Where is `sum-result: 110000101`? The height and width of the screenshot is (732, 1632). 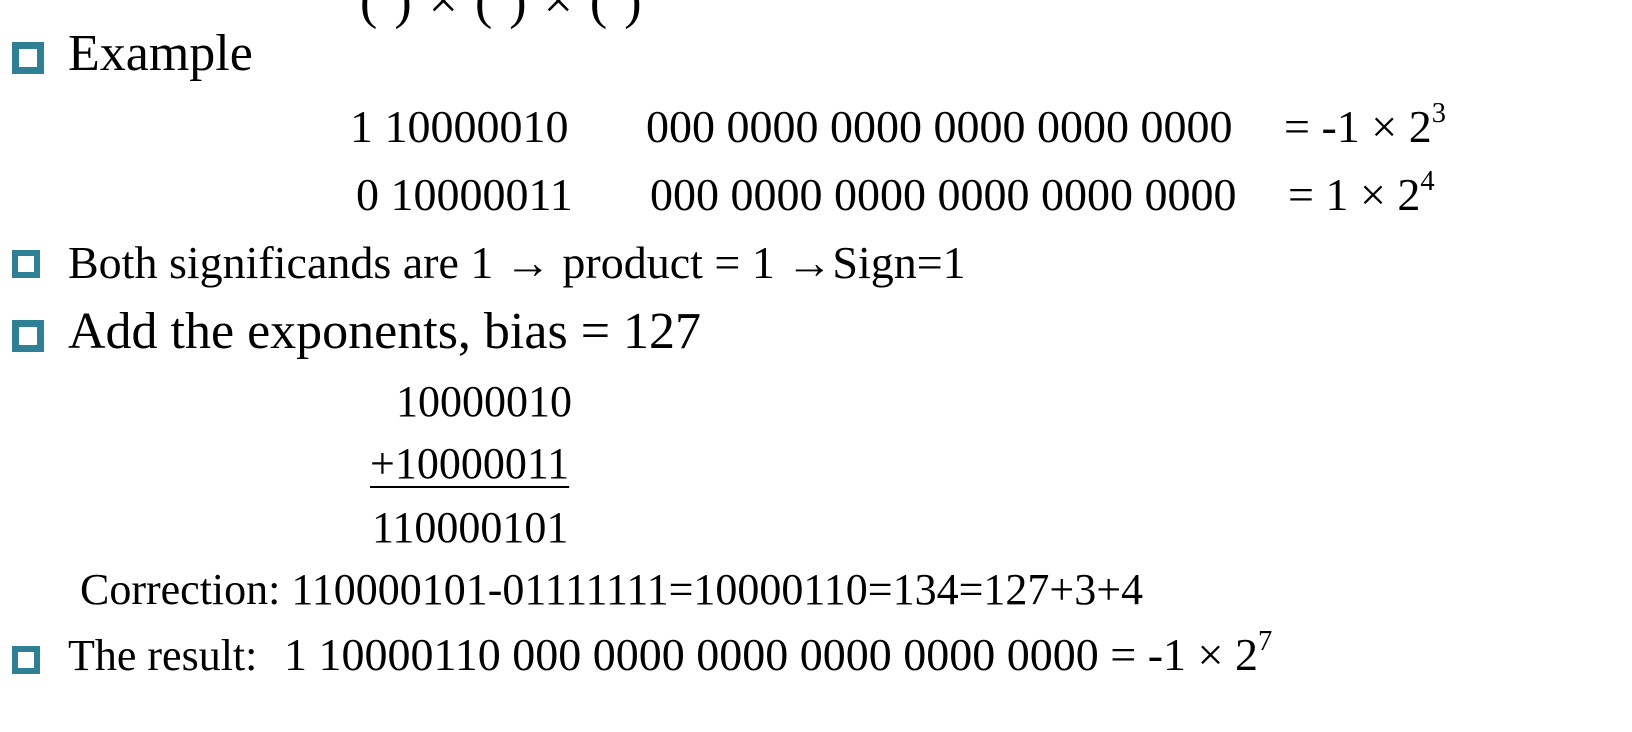
sum-result: 110000101 is located at coordinates (470, 527).